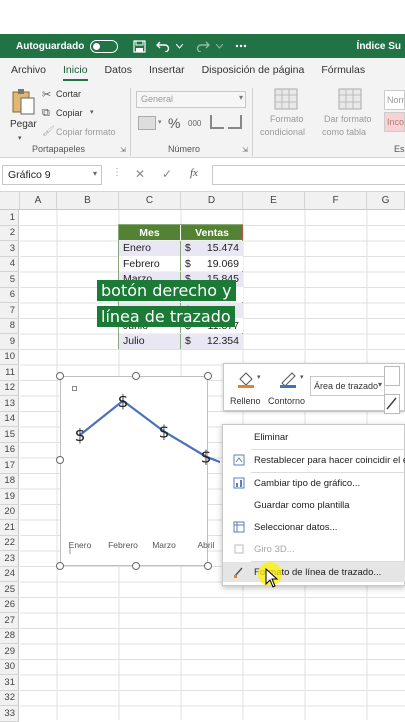 The width and height of the screenshot is (405, 722). Describe the element at coordinates (9, 450) in the screenshot. I see `row-header: 16` at that location.